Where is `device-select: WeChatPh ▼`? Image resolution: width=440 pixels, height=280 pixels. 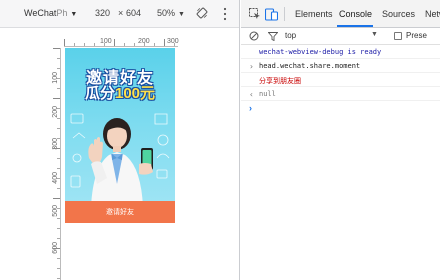
device-select: WeChatPh ▼ is located at coordinates (50, 13).